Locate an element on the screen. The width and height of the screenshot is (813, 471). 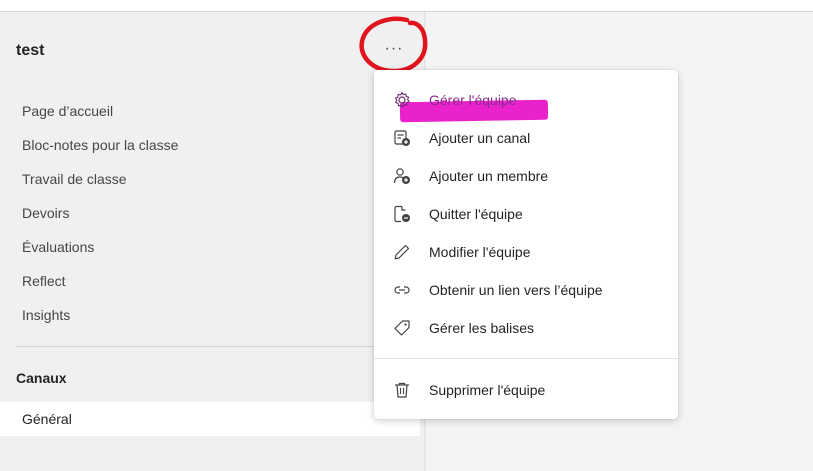
nav-item-class-notebook: Bloc-notes pour la classe is located at coordinates (212, 151).